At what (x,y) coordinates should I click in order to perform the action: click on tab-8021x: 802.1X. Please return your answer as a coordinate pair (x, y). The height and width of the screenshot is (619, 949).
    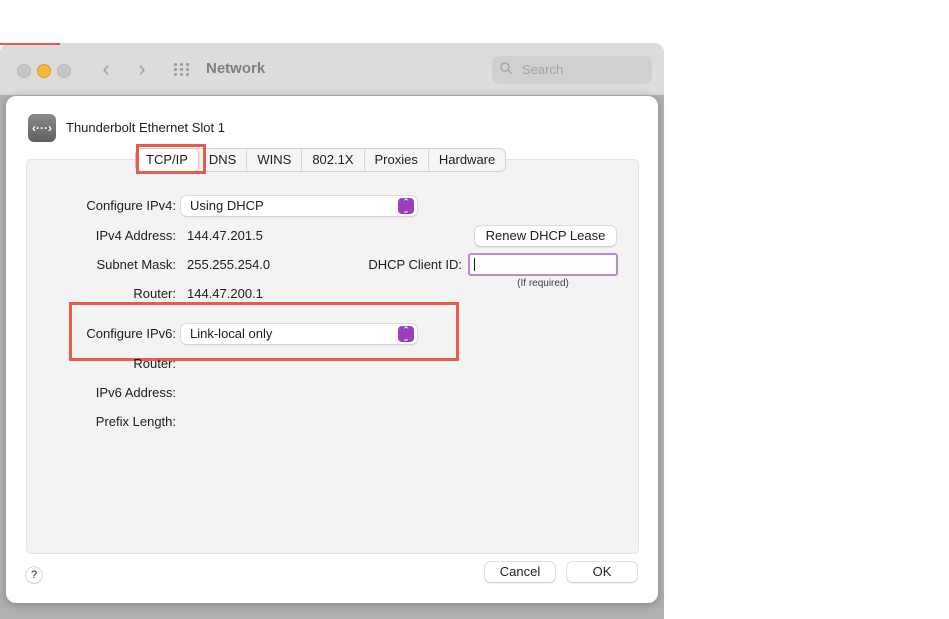
    Looking at the image, I should click on (333, 160).